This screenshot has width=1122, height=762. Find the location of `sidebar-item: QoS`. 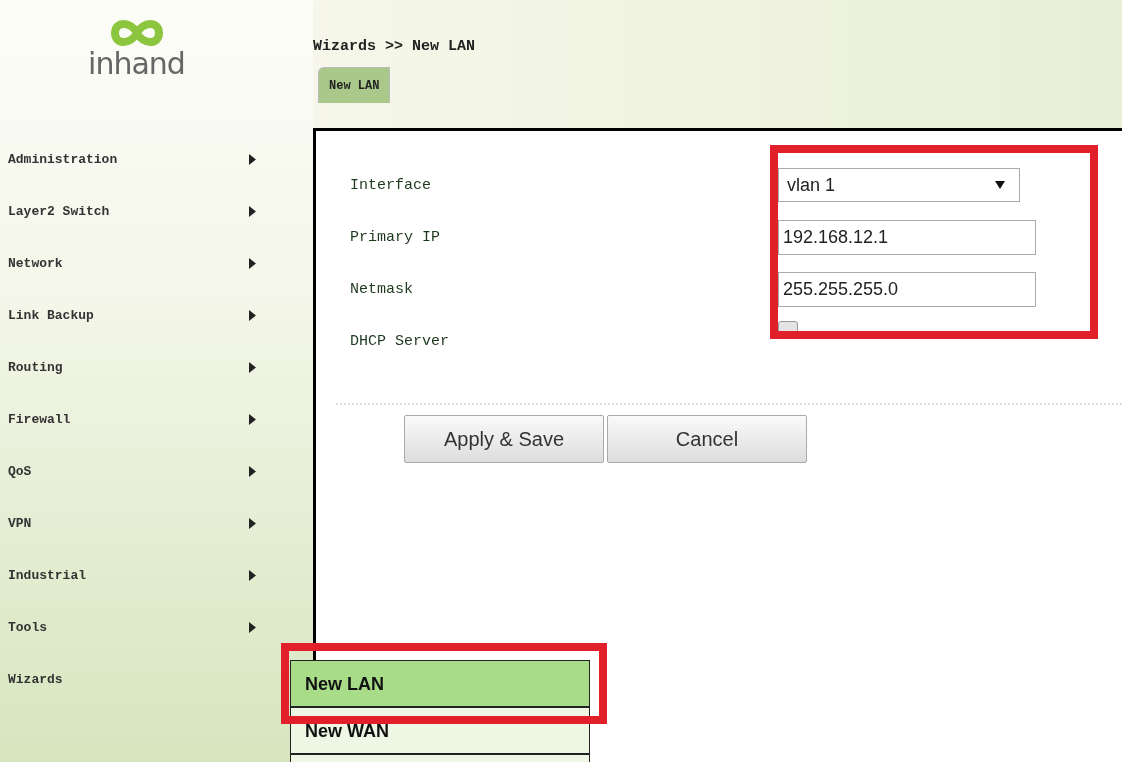

sidebar-item: QoS is located at coordinates (140, 471).